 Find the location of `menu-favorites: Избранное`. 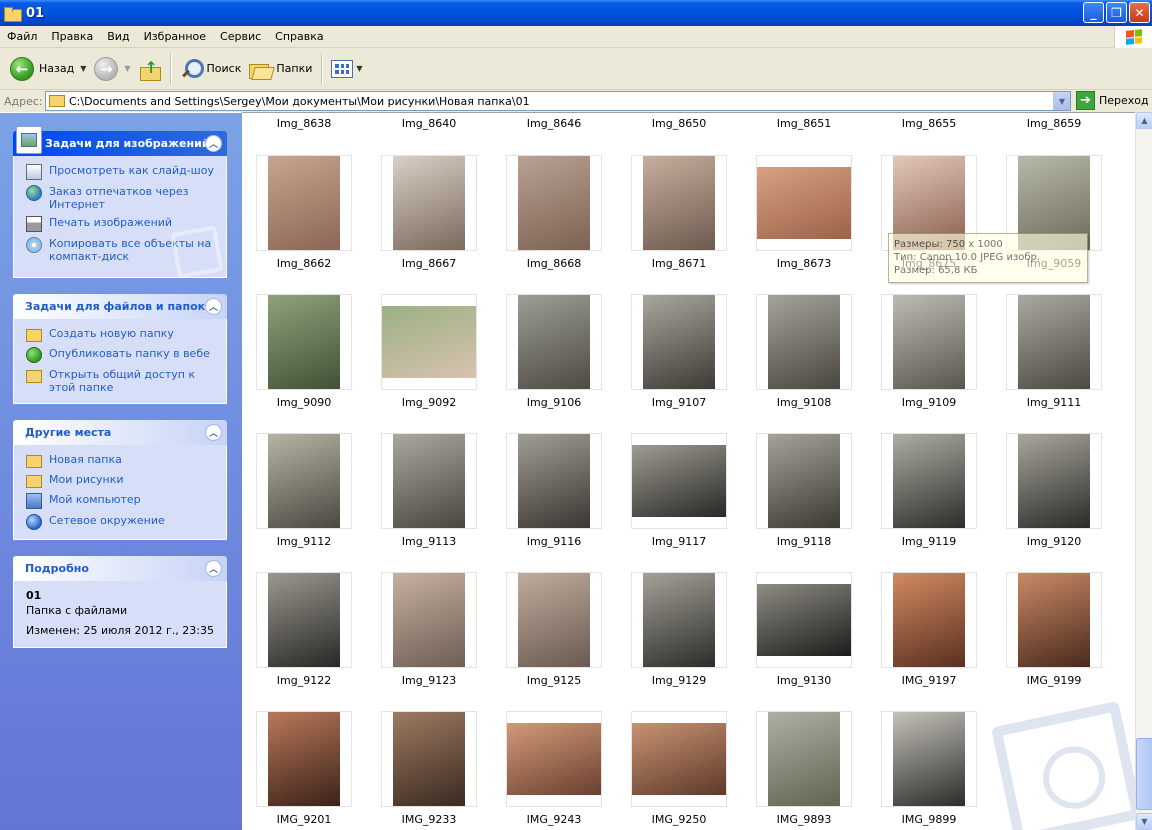

menu-favorites: Избранное is located at coordinates (175, 36).